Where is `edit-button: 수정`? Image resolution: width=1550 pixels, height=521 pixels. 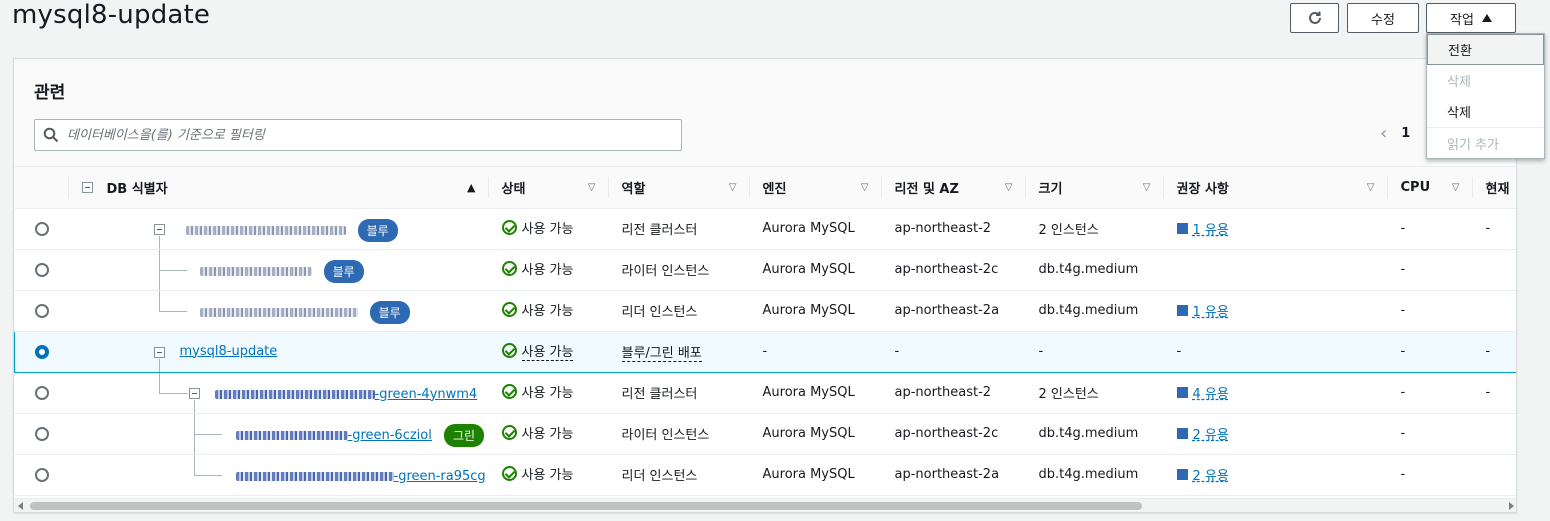 edit-button: 수정 is located at coordinates (1383, 18).